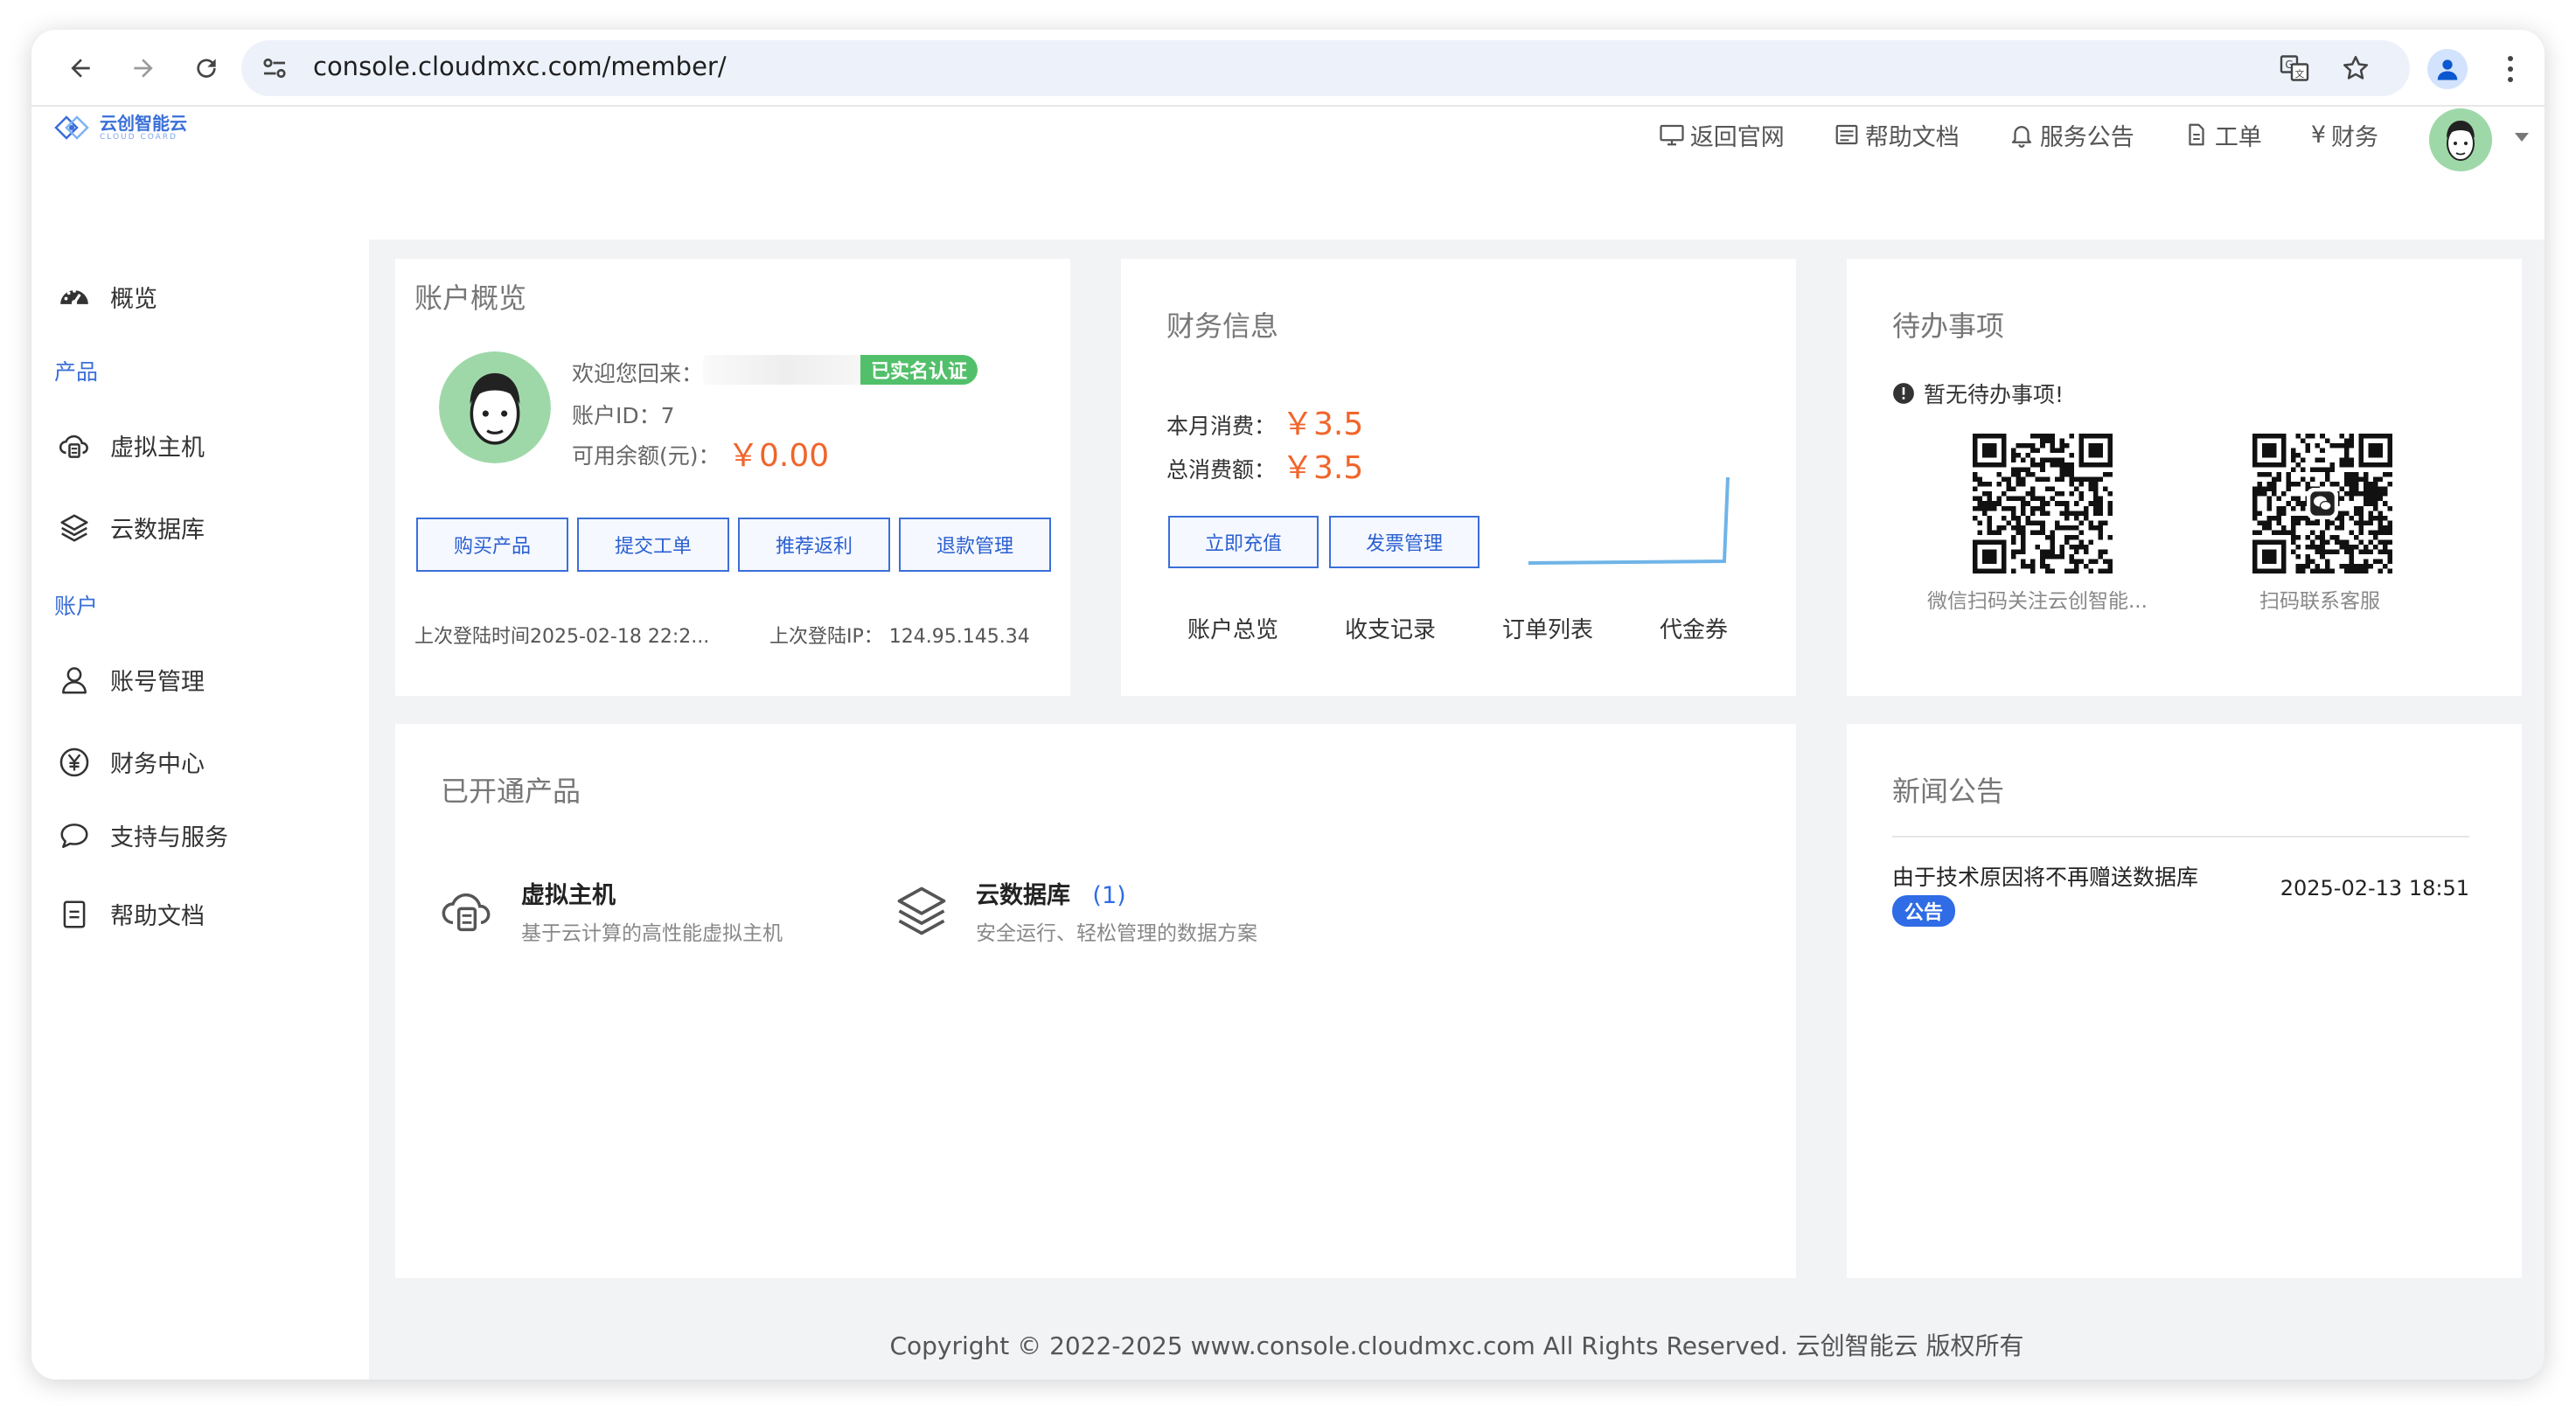 This screenshot has width=2576, height=1411. I want to click on refund-button: 退款管理, so click(975, 545).